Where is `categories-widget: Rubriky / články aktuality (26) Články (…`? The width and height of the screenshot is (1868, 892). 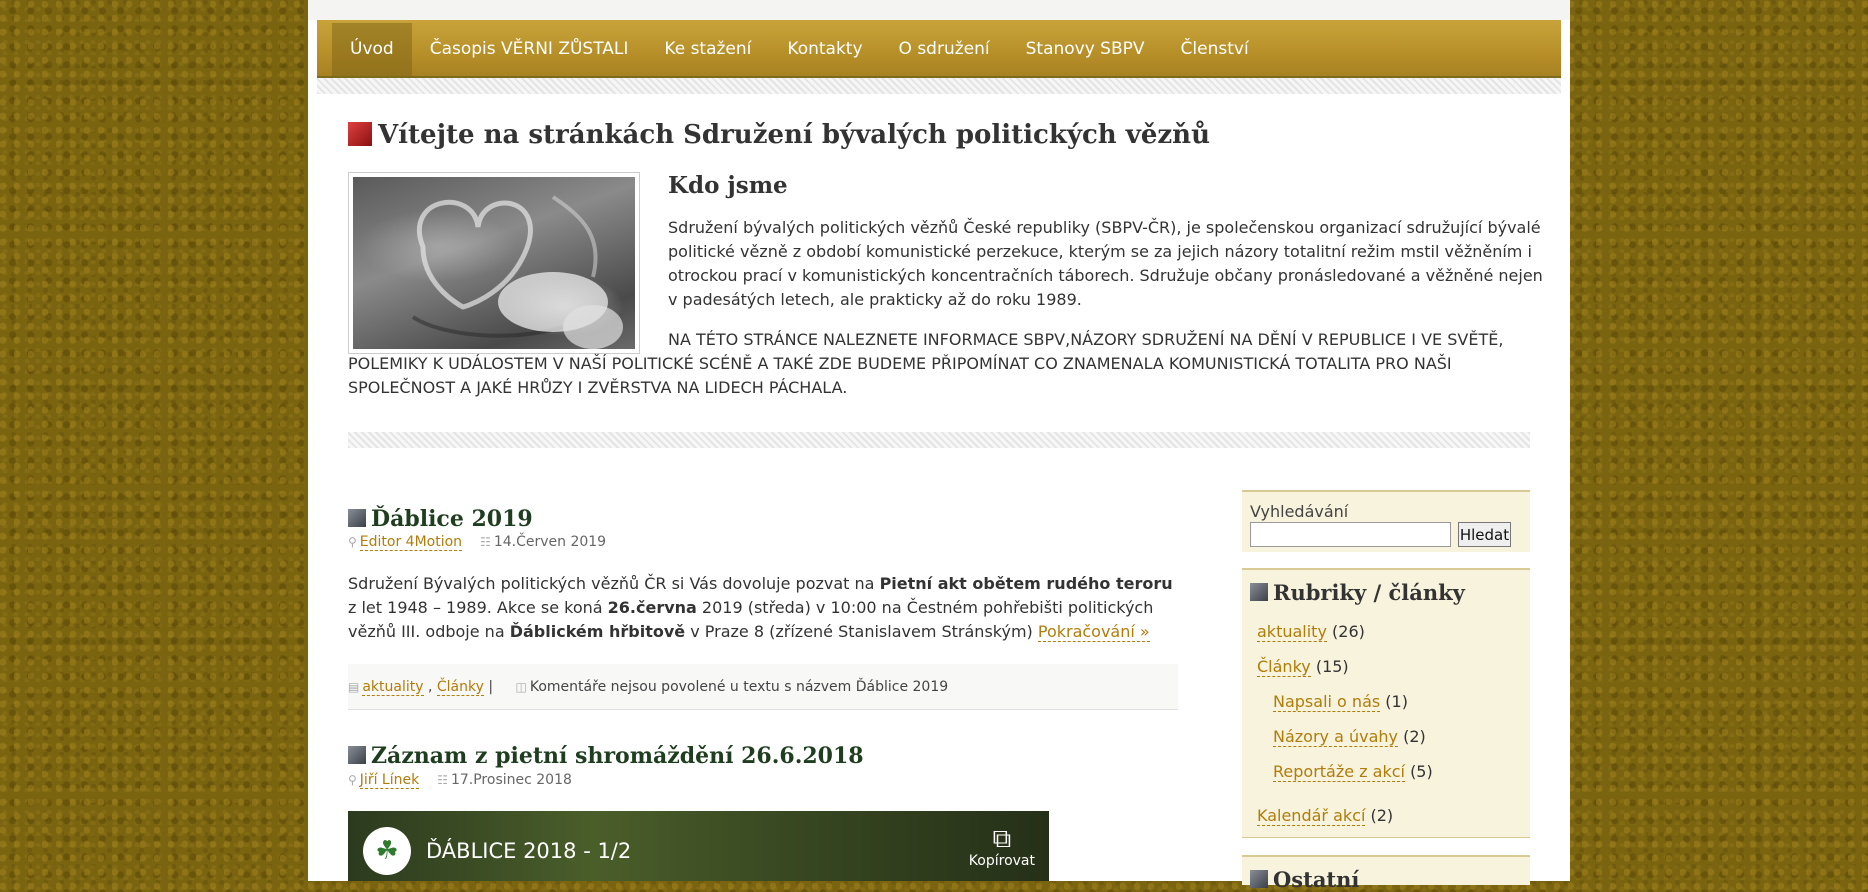 categories-widget: Rubriky / články aktuality (26) Články (… is located at coordinates (1386, 703).